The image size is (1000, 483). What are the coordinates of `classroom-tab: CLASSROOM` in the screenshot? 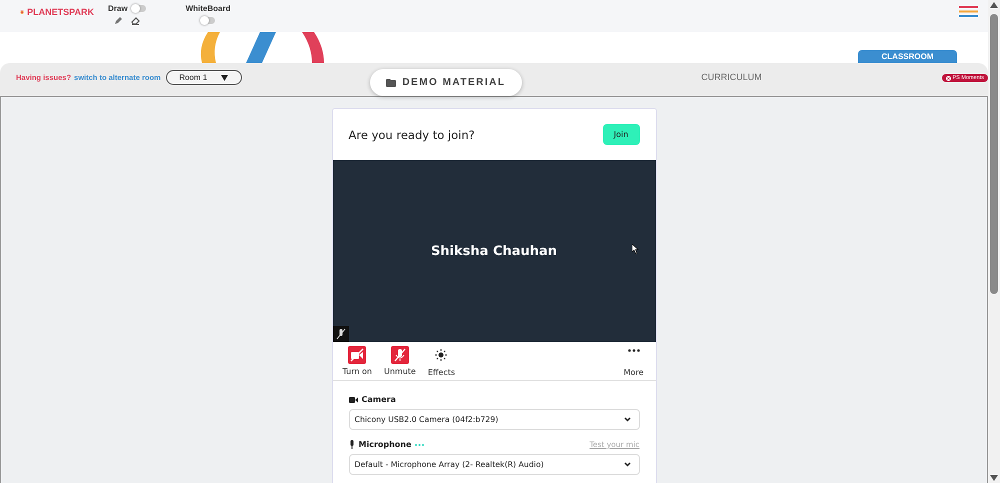 It's located at (907, 56).